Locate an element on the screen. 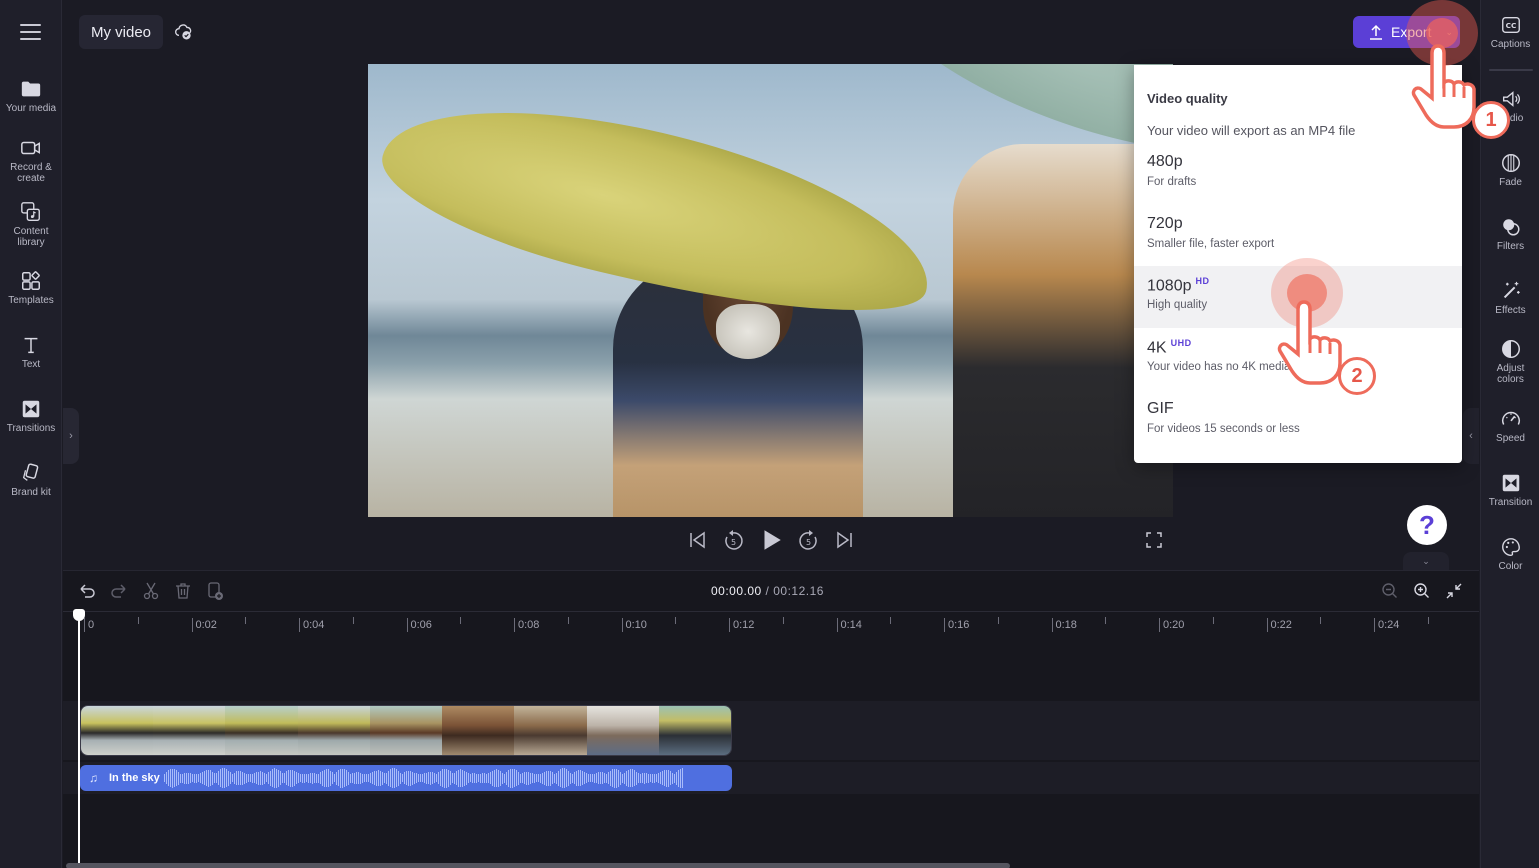 This screenshot has height=868, width=1539. project-title: My video is located at coordinates (121, 32).